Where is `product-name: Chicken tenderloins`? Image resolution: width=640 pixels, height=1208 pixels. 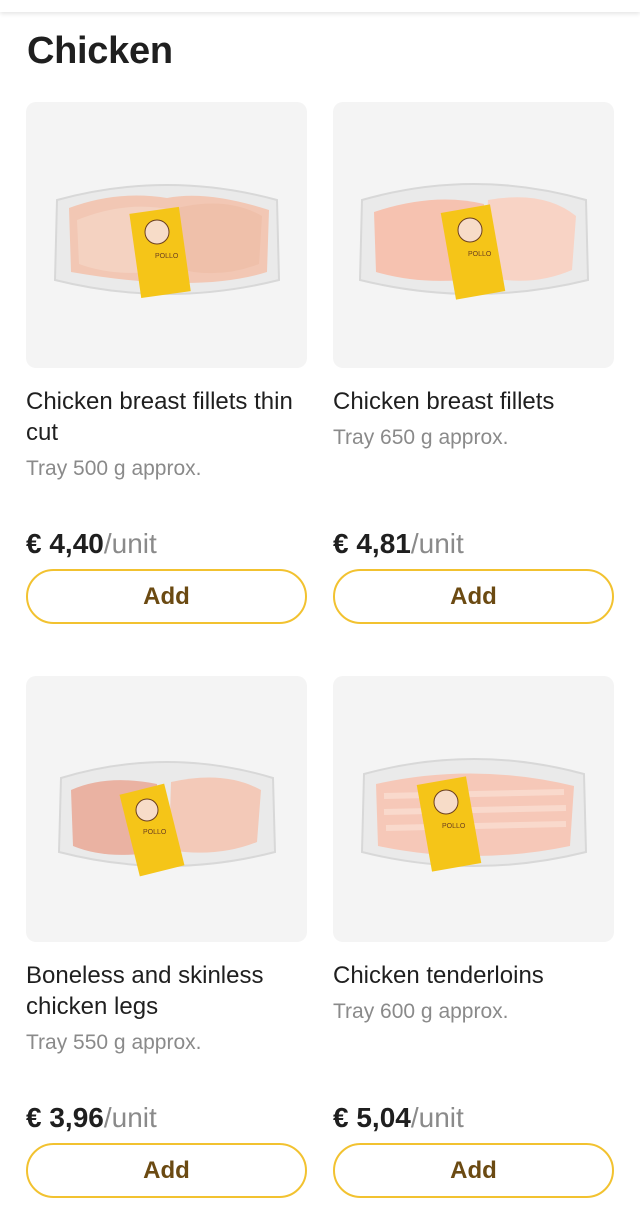 product-name: Chicken tenderloins is located at coordinates (473, 975).